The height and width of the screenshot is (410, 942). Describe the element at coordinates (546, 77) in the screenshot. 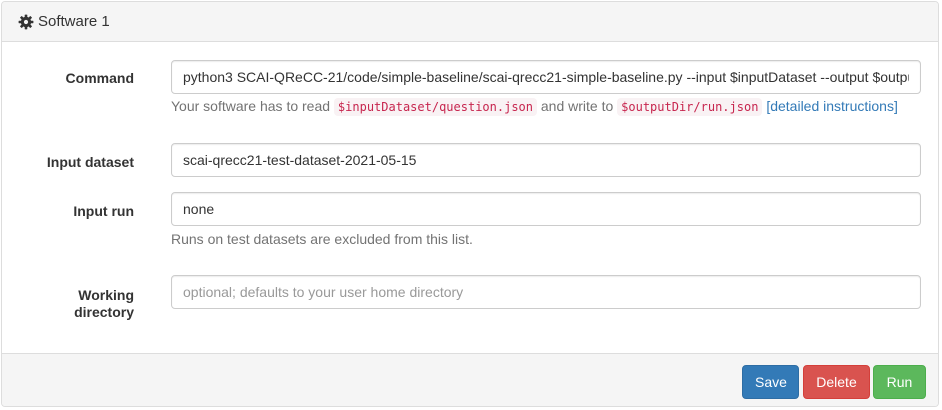

I see `command-input` at that location.